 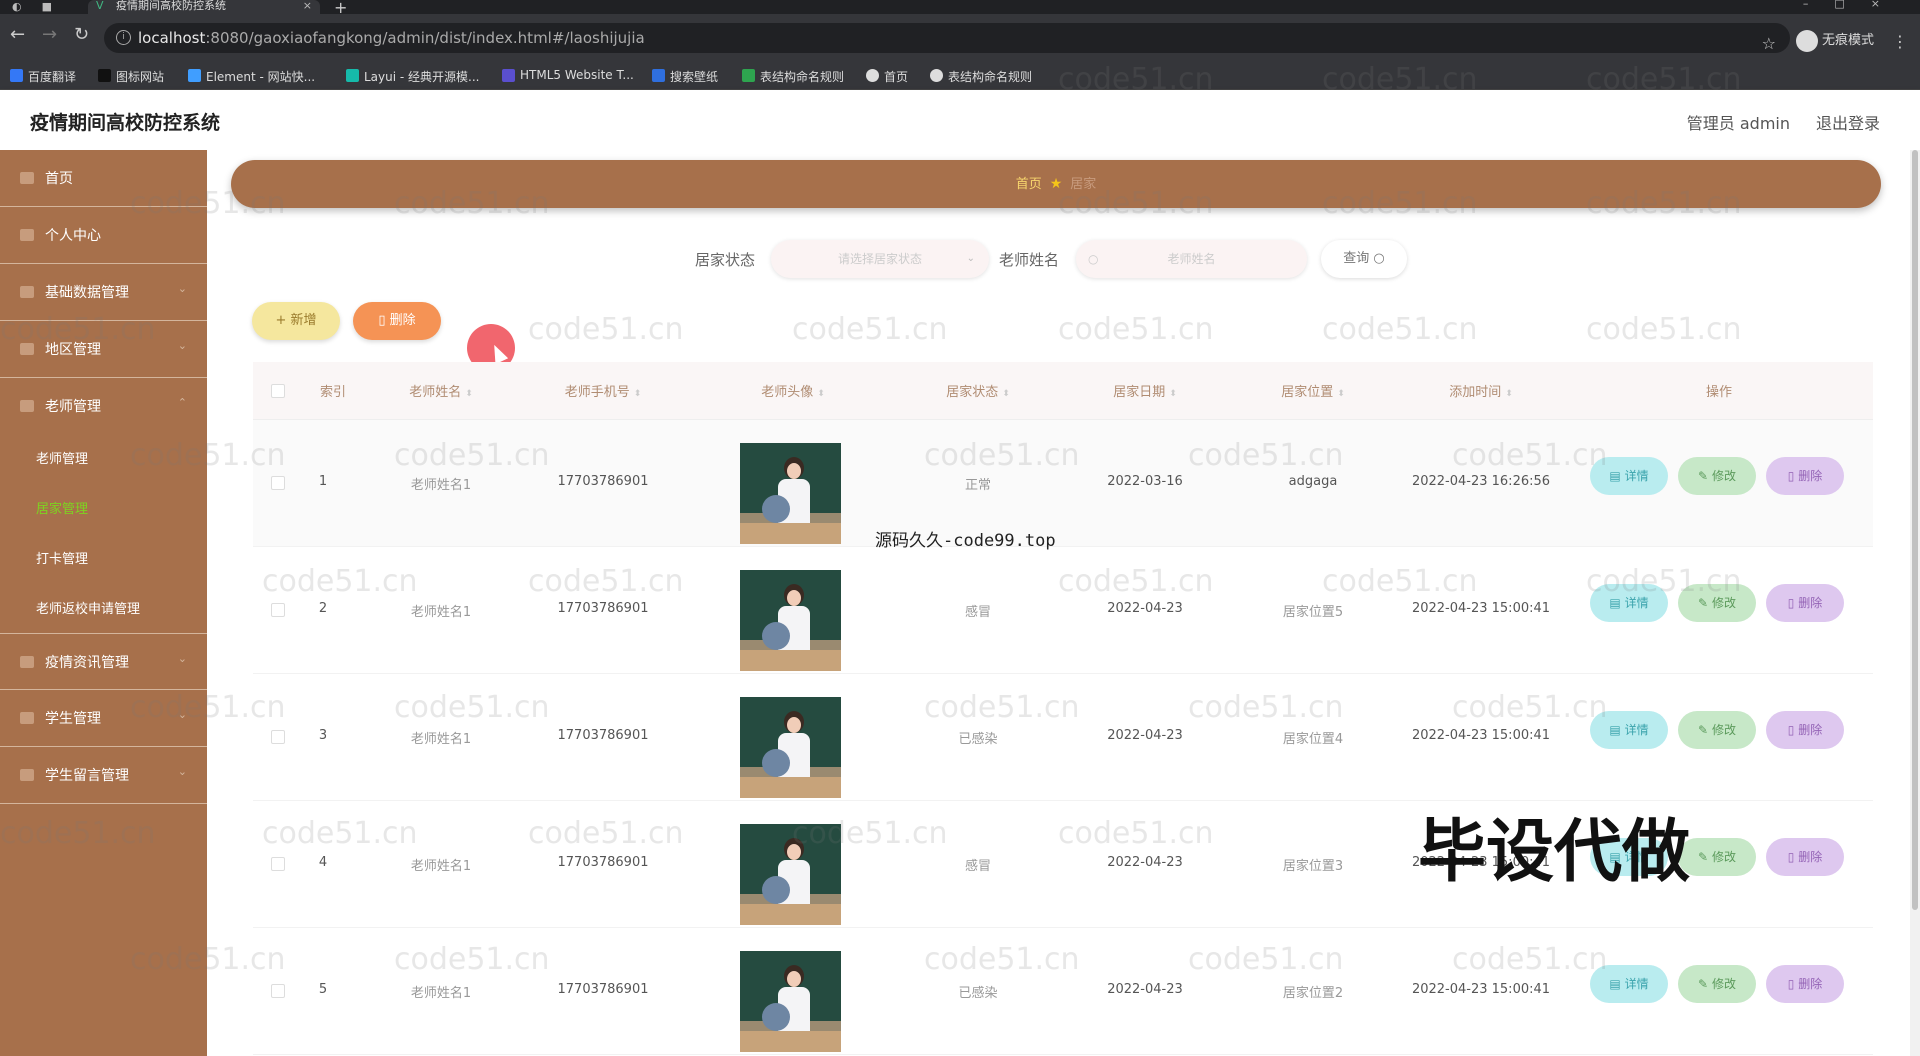 I want to click on window-controls: –□×, so click(x=1854, y=5).